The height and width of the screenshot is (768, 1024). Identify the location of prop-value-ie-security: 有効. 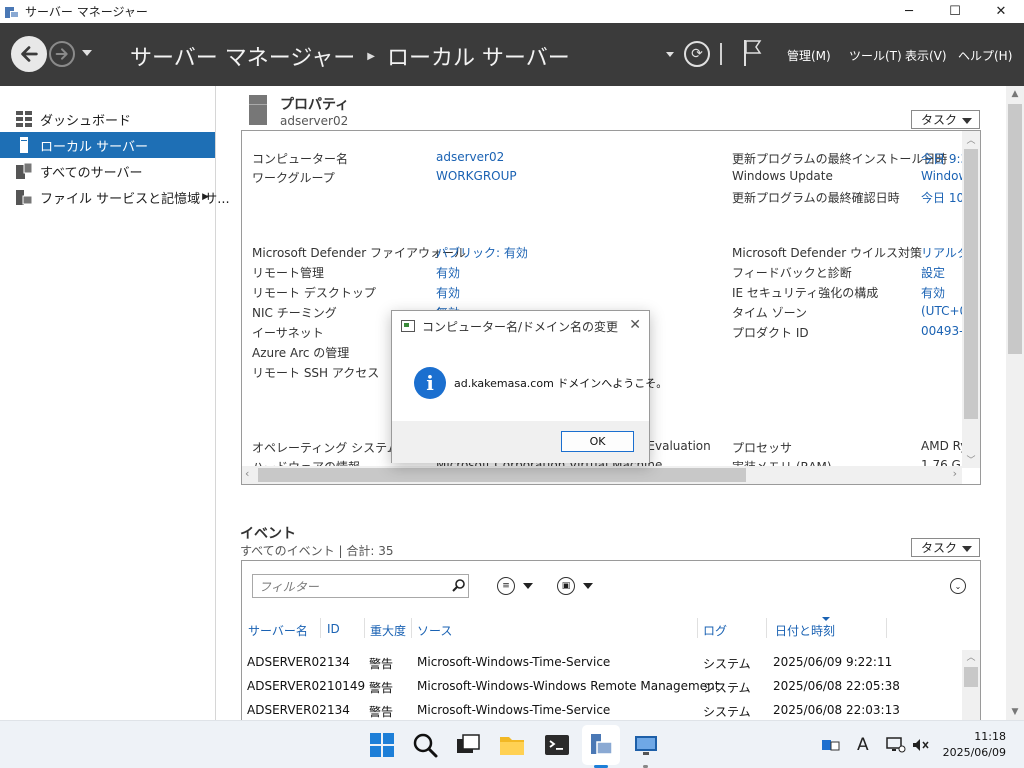
(933, 292).